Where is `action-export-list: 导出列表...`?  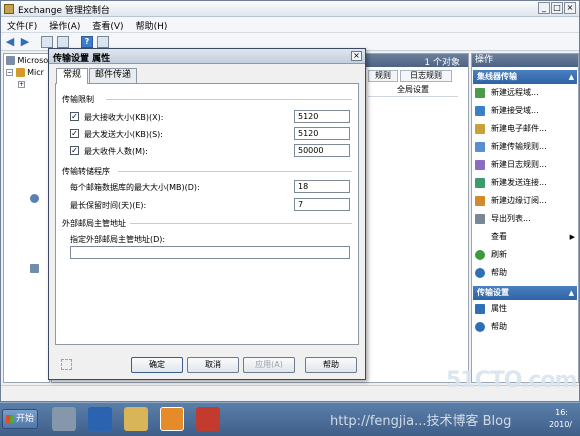
action-export-list: 导出列表... is located at coordinates (526, 219).